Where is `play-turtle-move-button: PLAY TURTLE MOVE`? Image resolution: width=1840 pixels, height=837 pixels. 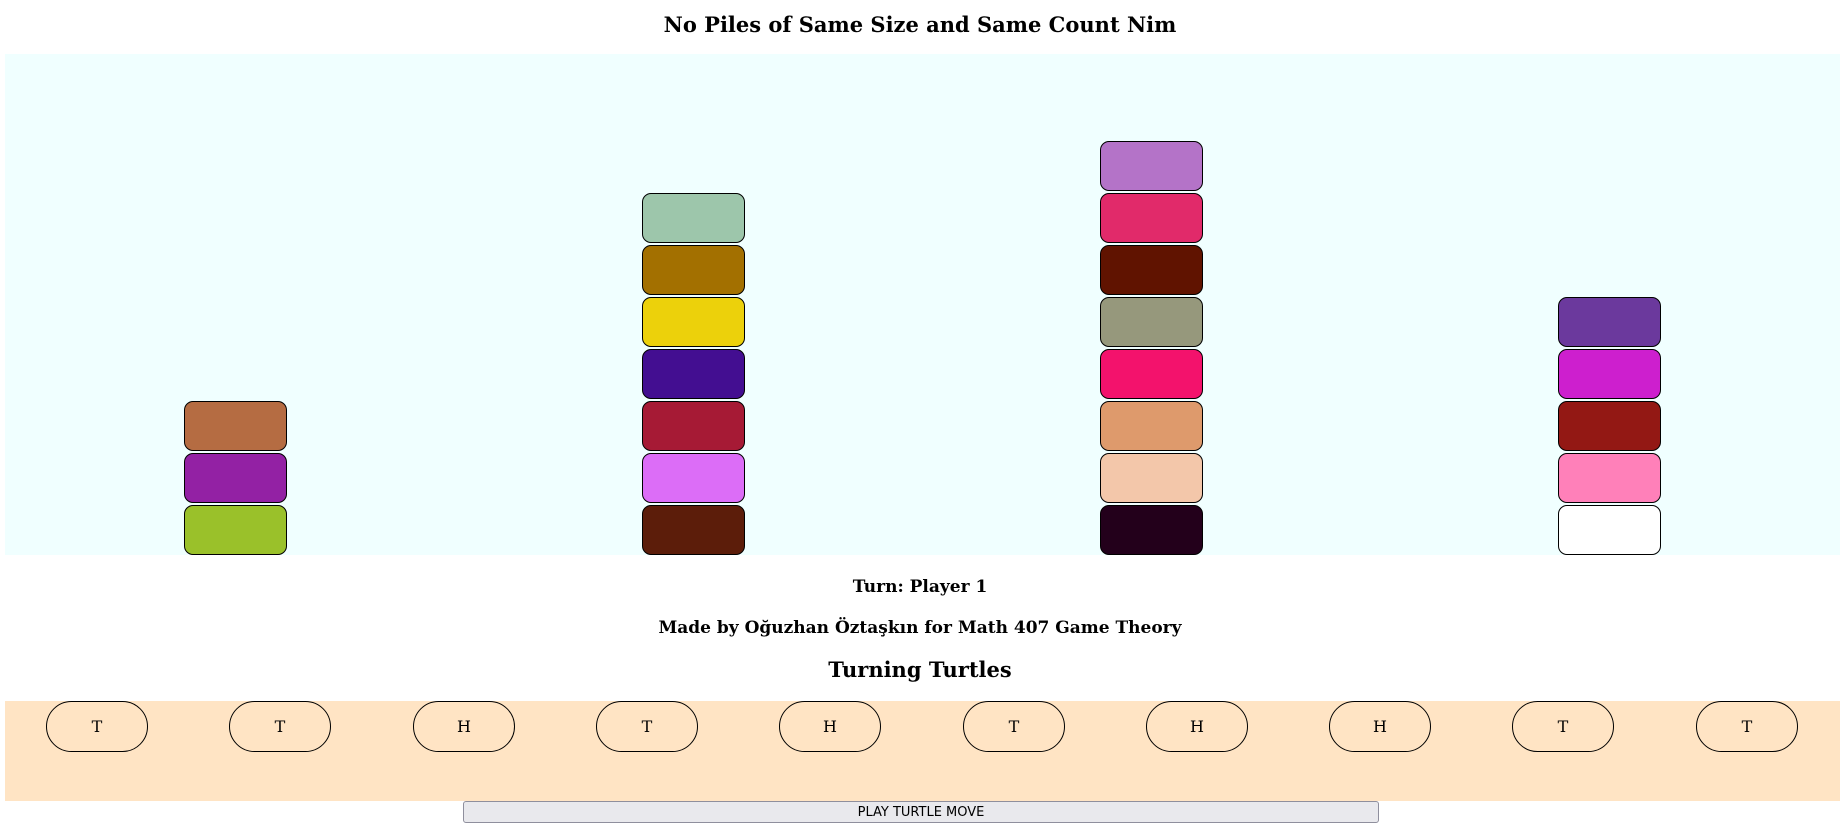 play-turtle-move-button: PLAY TURTLE MOVE is located at coordinates (921, 812).